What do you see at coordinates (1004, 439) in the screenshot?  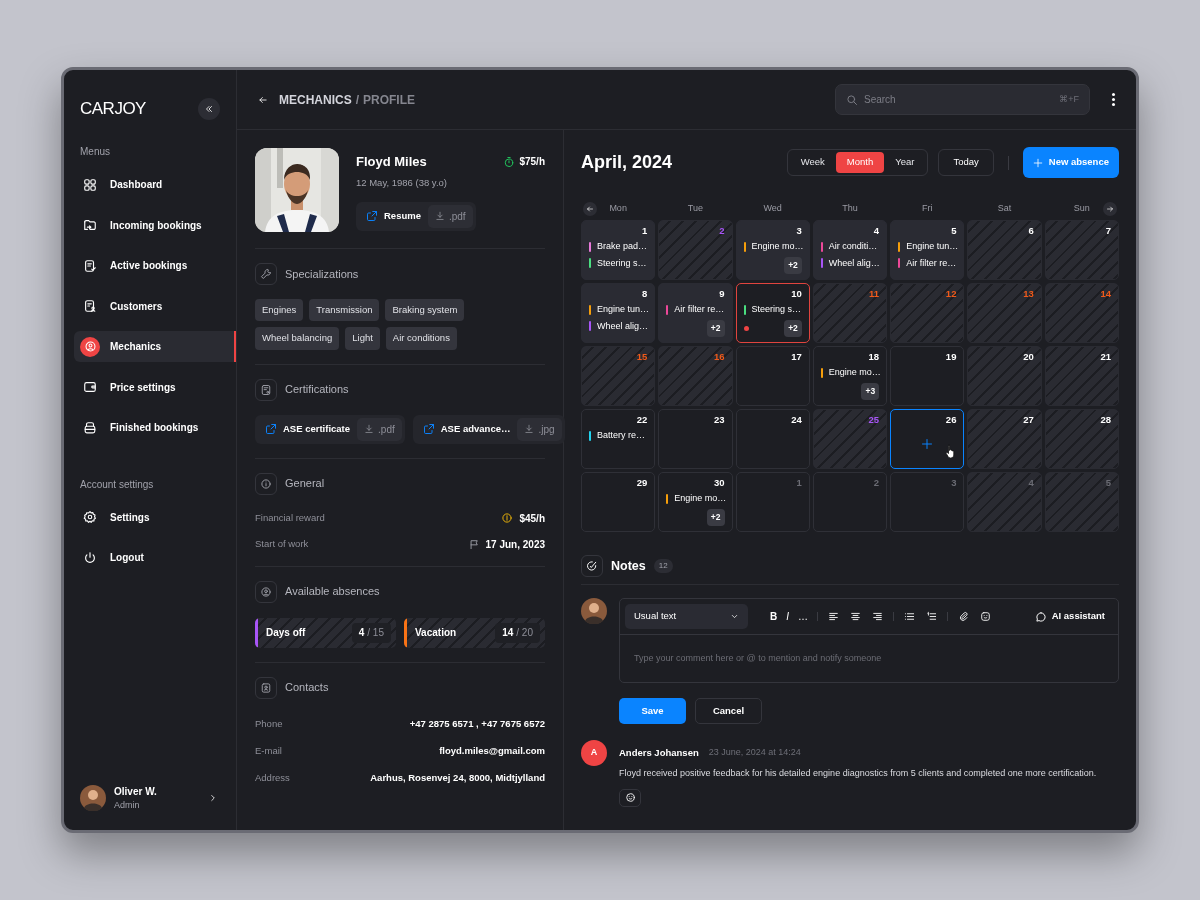 I see `day-cell: 27` at bounding box center [1004, 439].